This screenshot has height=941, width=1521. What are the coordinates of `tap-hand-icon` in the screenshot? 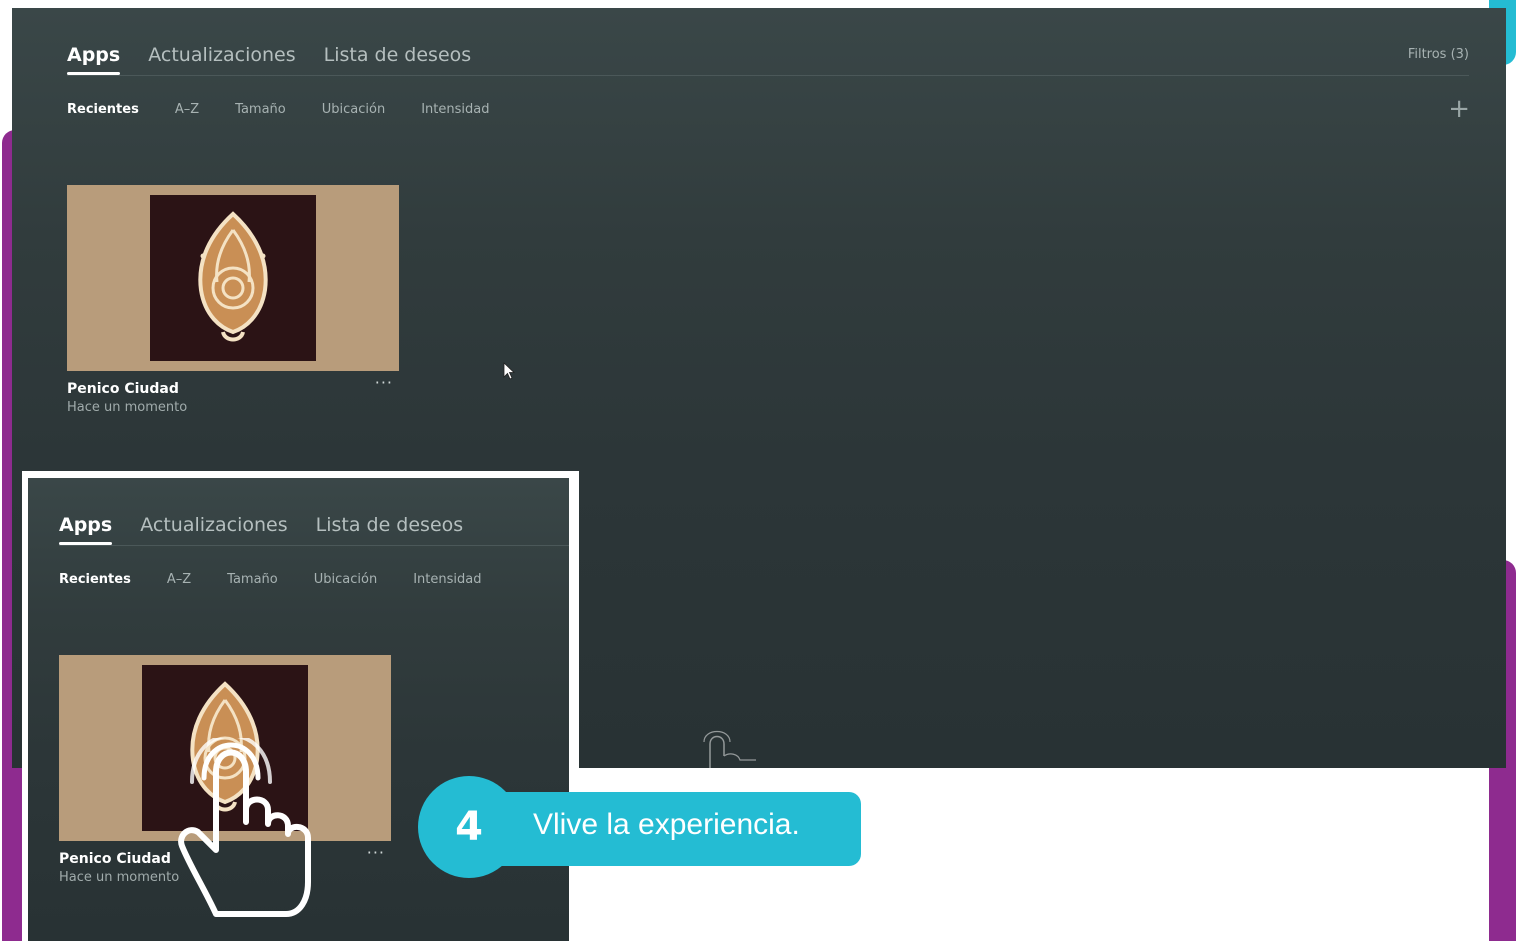 It's located at (244, 827).